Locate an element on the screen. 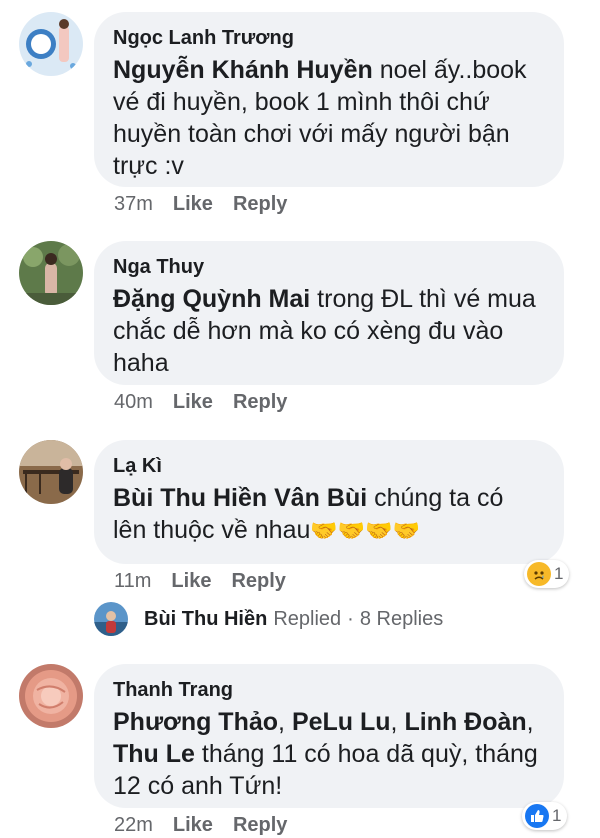  comment-author: Ngọc Lanh Trương is located at coordinates (327, 38).